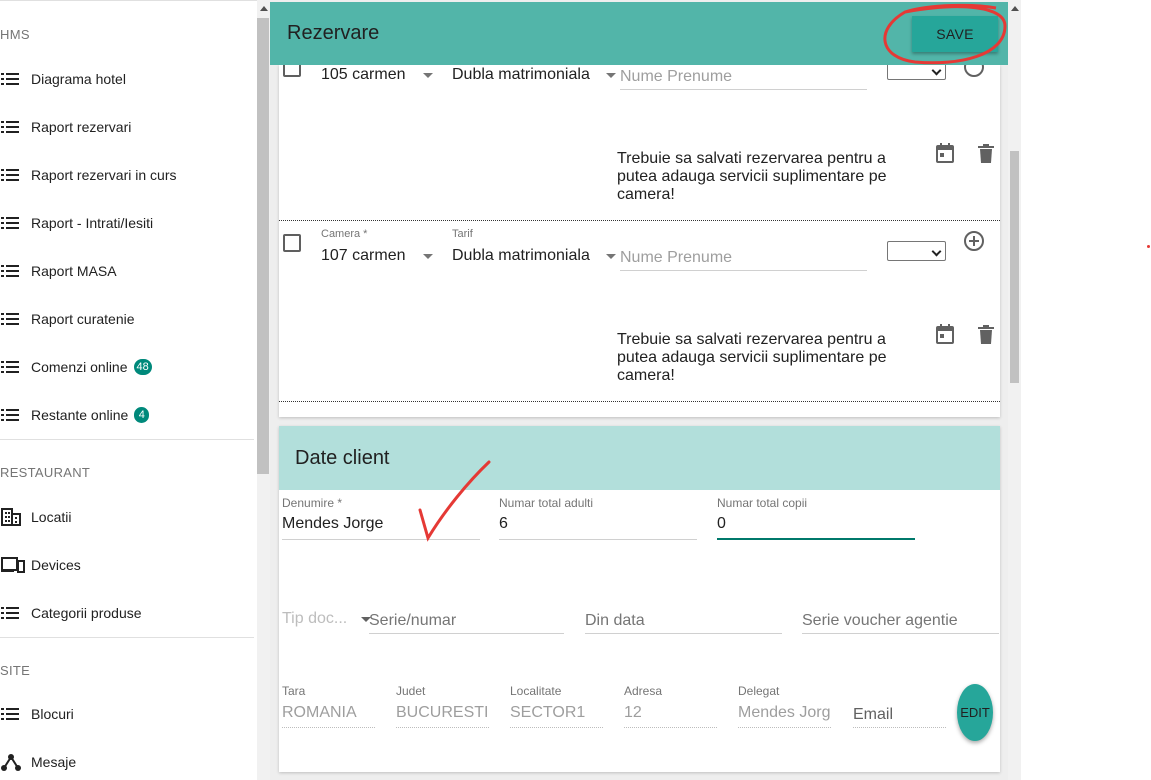 This screenshot has height=780, width=1151. What do you see at coordinates (363, 256) in the screenshot?
I see `camera-select-value: 107 carmen` at bounding box center [363, 256].